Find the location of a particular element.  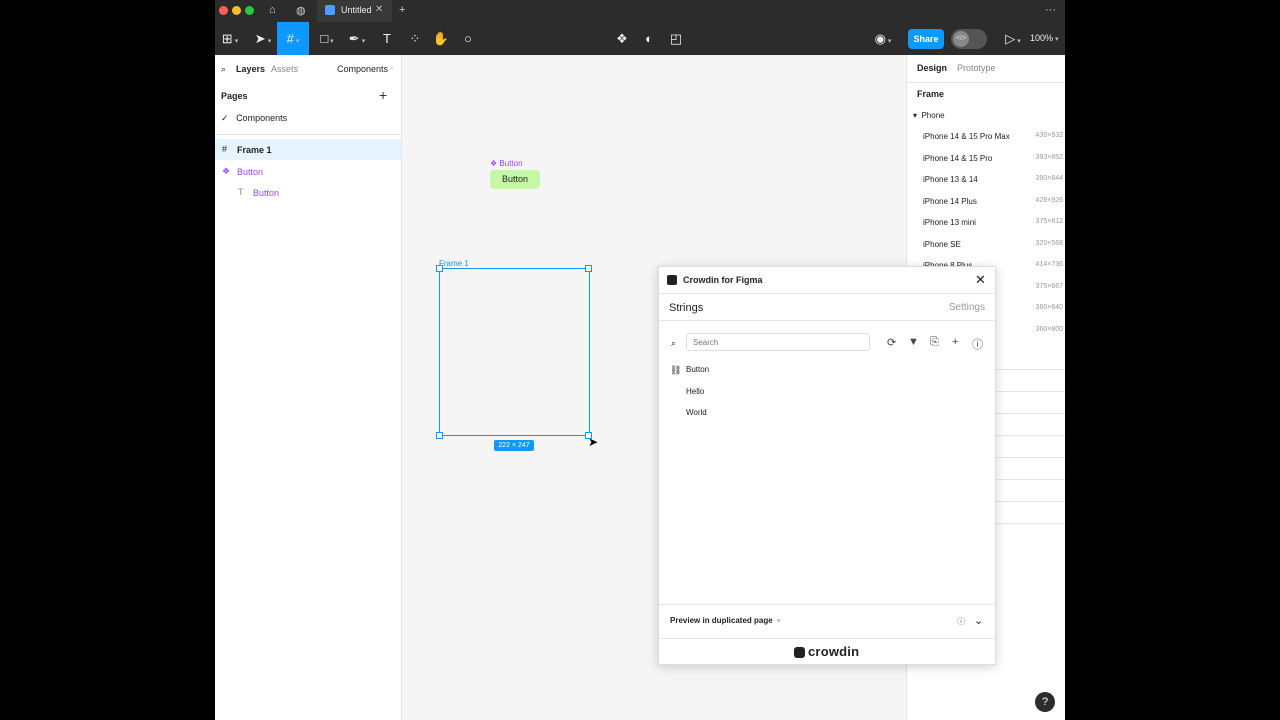

preset-name: iPhone 14 Plus is located at coordinates (950, 201).